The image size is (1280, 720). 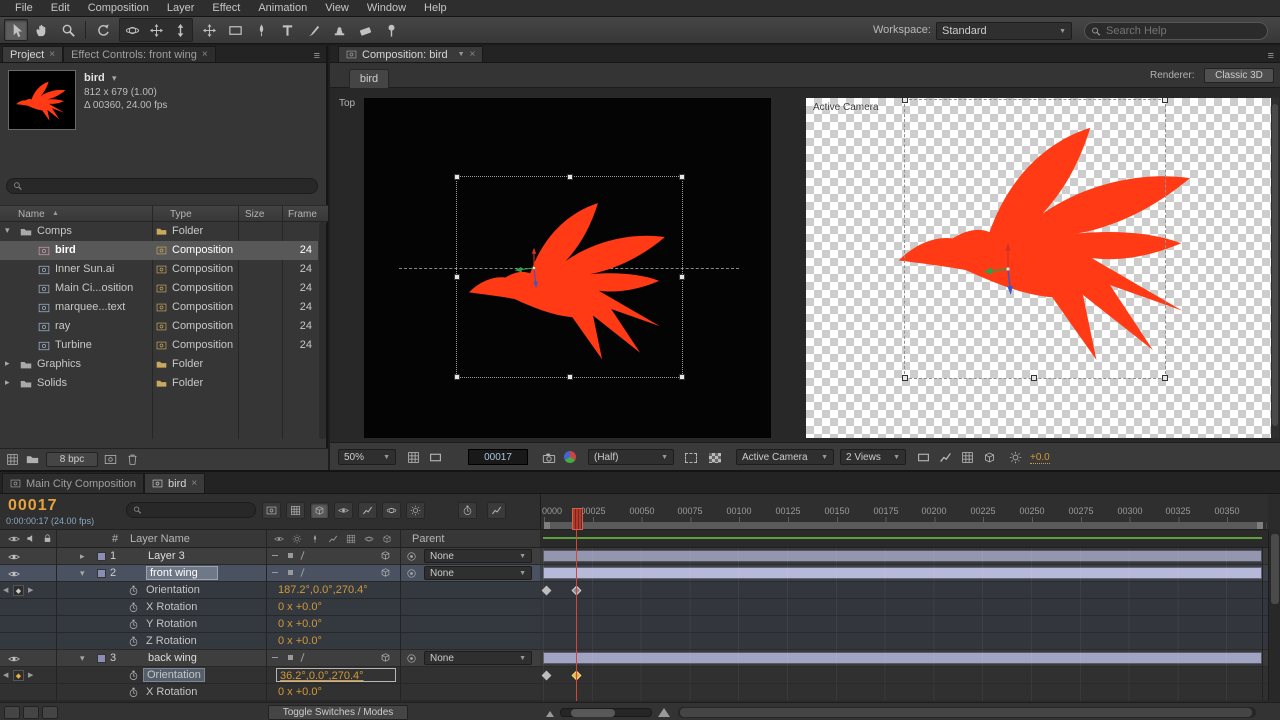 What do you see at coordinates (209, 30) in the screenshot?
I see `pan-behind-tool-button` at bounding box center [209, 30].